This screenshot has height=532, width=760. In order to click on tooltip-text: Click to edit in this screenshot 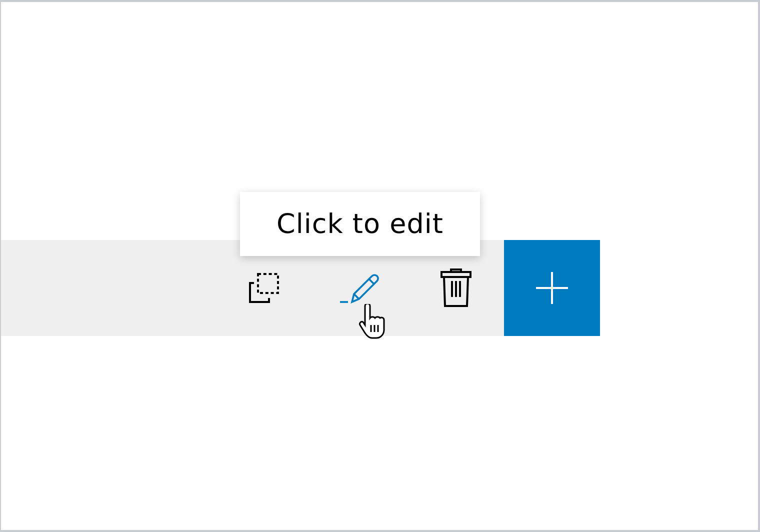, I will do `click(360, 224)`.